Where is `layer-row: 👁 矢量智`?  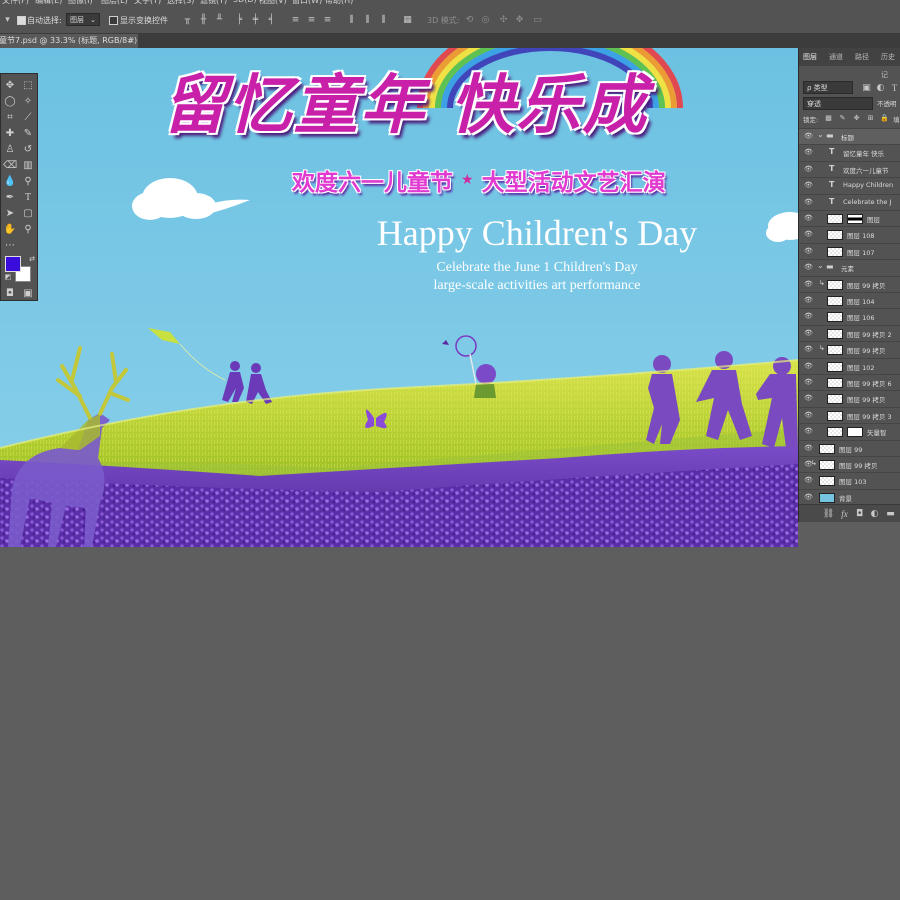 layer-row: 👁 矢量智 is located at coordinates (849, 431).